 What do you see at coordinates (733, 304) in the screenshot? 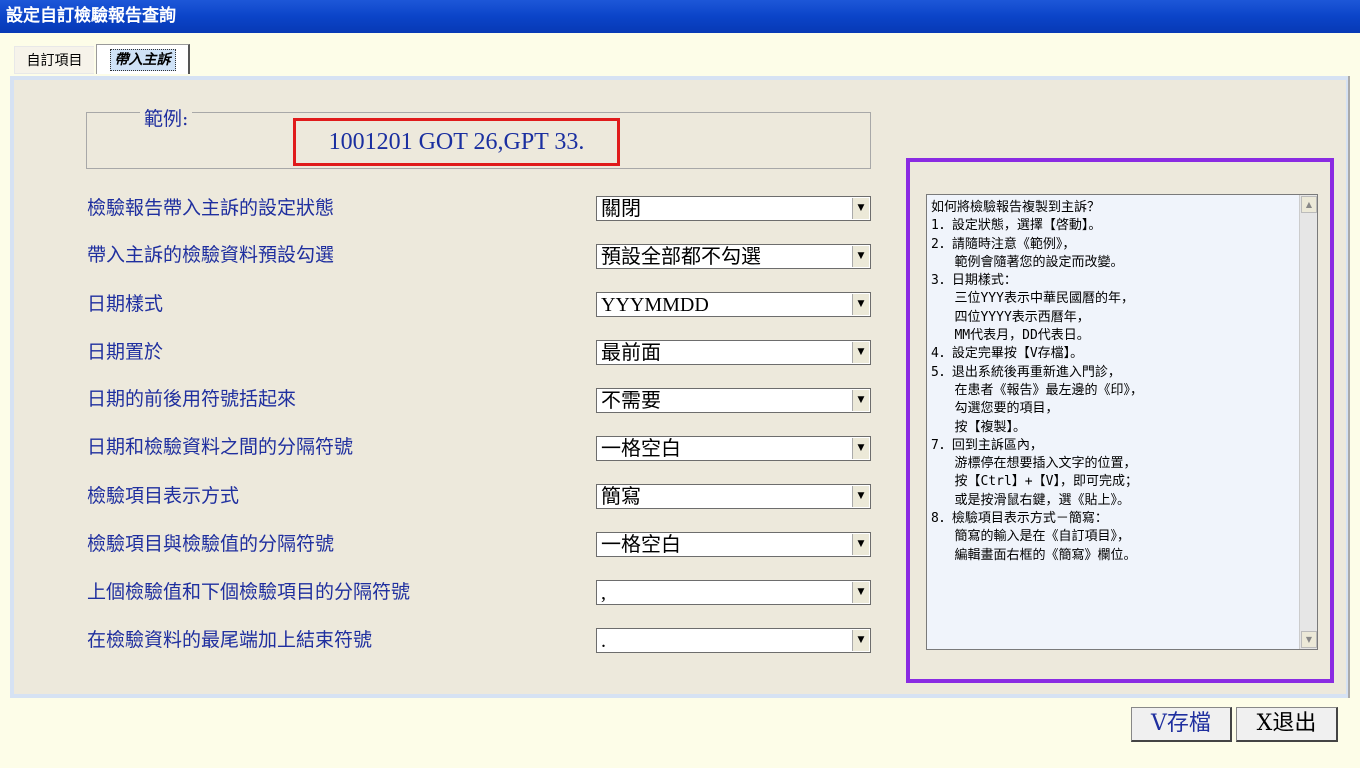
I see `setting-select-date-format: YYYMMDD ▼` at bounding box center [733, 304].